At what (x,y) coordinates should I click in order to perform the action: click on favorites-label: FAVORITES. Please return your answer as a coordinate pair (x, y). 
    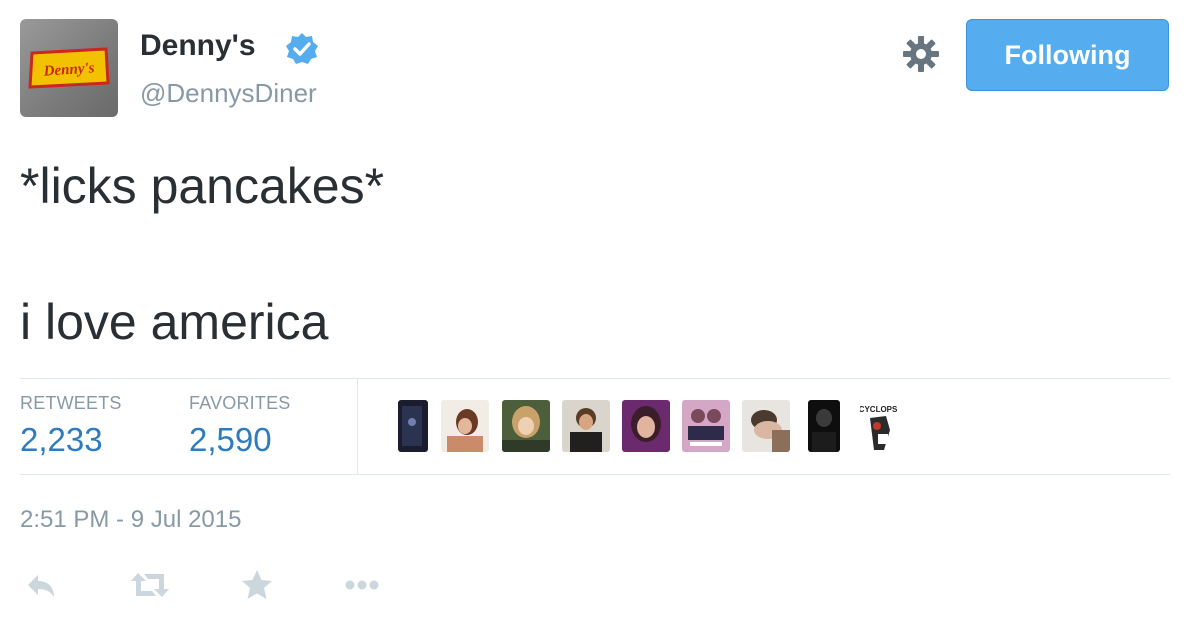
    Looking at the image, I should click on (240, 403).